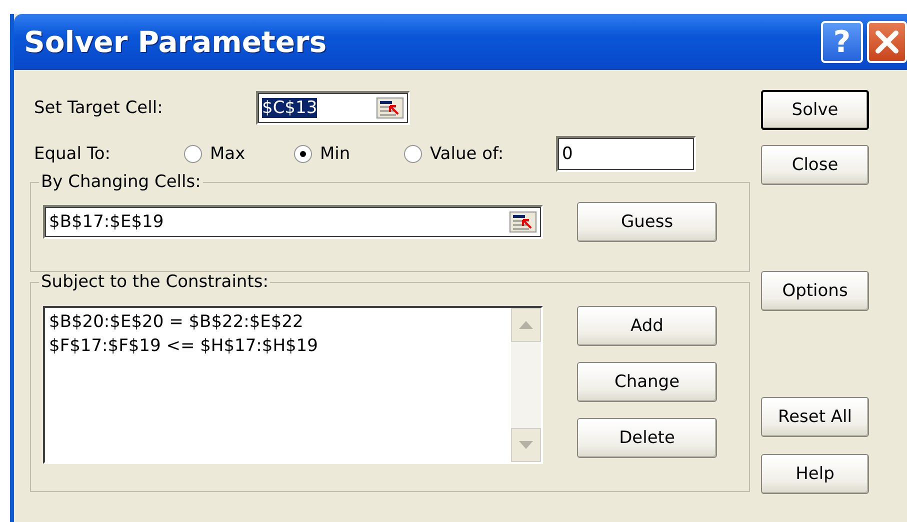 Image resolution: width=907 pixels, height=522 pixels. Describe the element at coordinates (175, 42) in the screenshot. I see `window-title: Solver Parameters` at that location.